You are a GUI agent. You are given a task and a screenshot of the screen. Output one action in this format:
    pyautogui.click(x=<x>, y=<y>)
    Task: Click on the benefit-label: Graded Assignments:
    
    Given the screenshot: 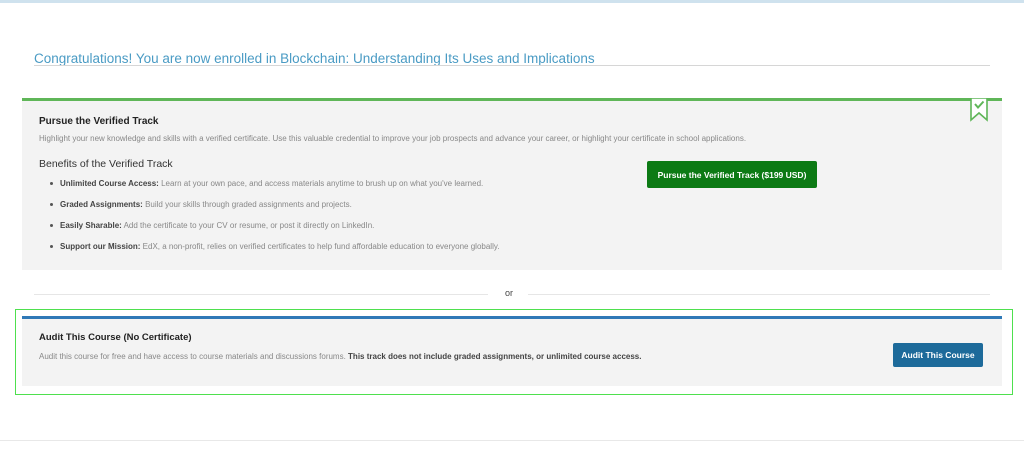 What is the action you would take?
    pyautogui.click(x=101, y=204)
    